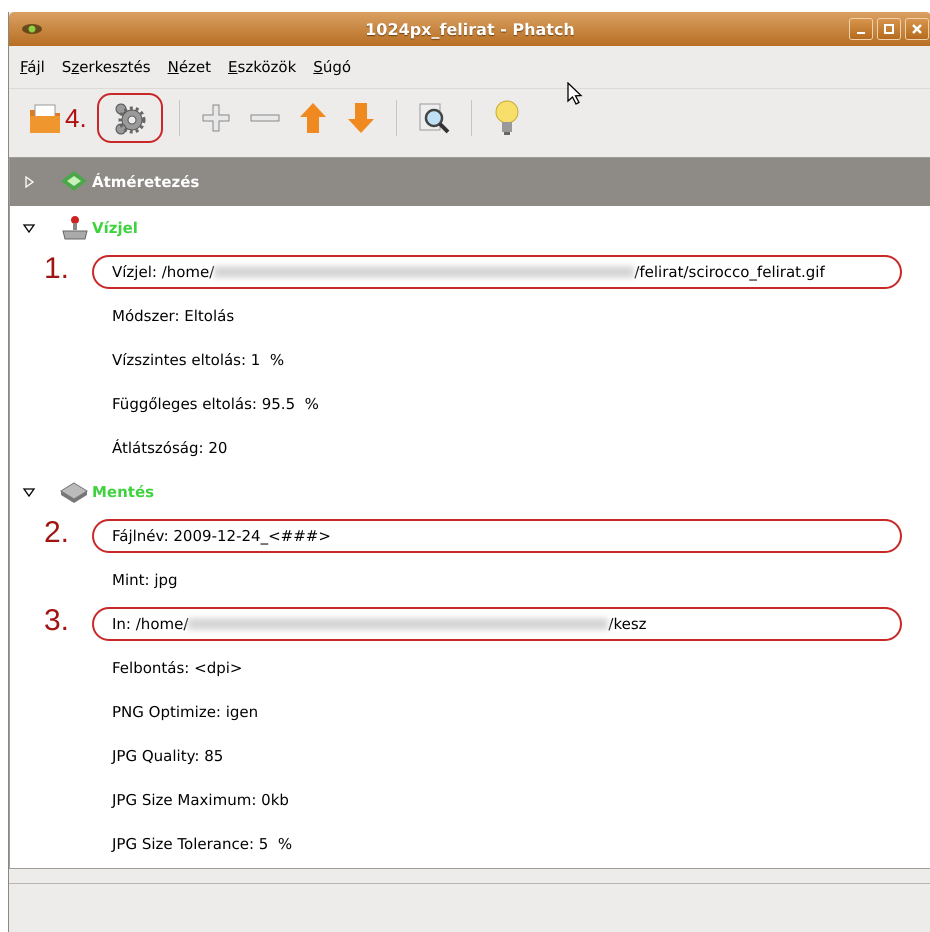  Describe the element at coordinates (497, 316) in the screenshot. I see `option-item: Módszer: Eltolás` at that location.